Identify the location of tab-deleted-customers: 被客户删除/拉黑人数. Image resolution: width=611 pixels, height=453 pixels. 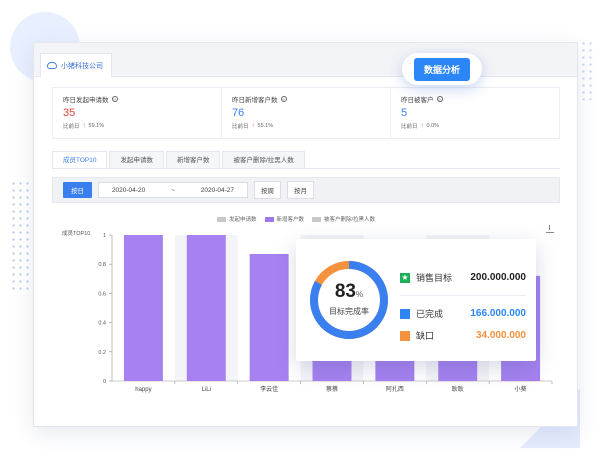
(263, 159).